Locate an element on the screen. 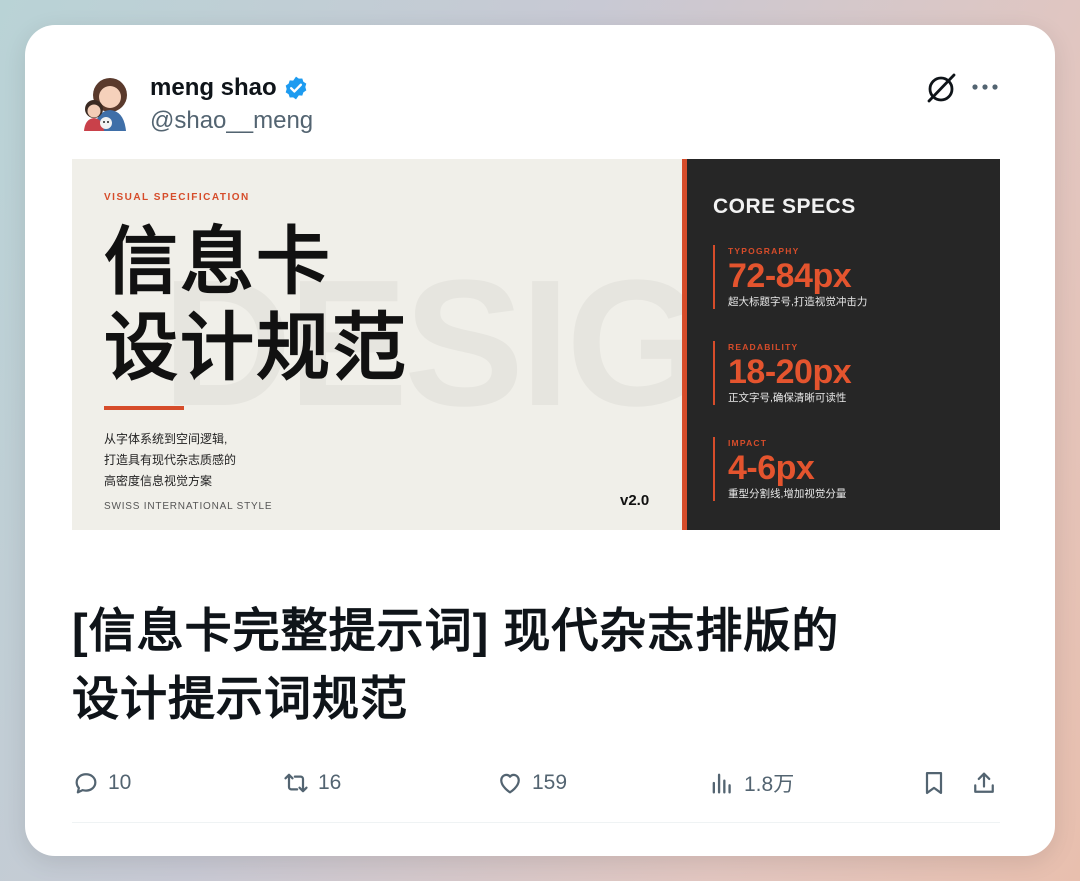 The width and height of the screenshot is (1080, 881). description-line: 打造具有现代杂志质感的 is located at coordinates (170, 460).